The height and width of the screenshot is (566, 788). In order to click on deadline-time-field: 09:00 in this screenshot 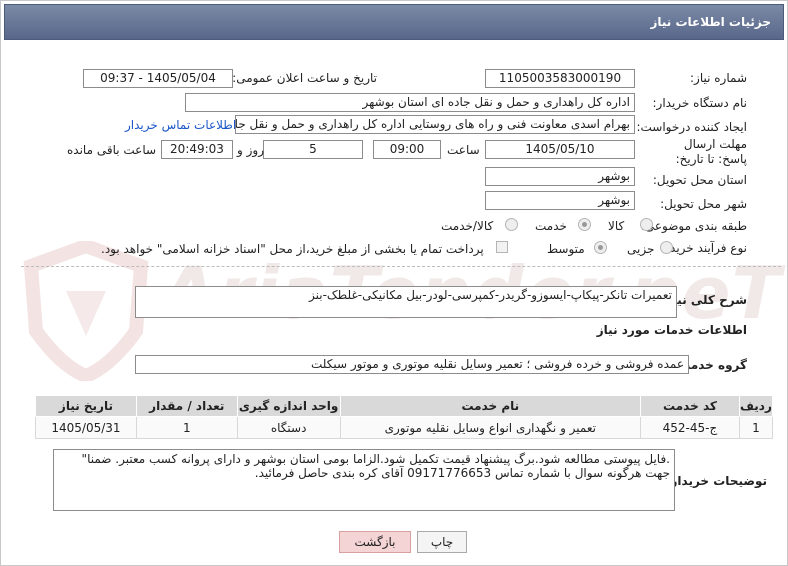, I will do `click(407, 149)`.